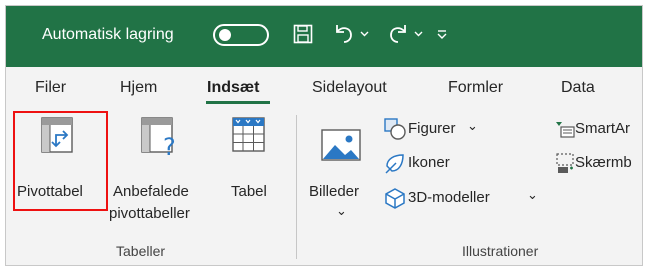 The height and width of the screenshot is (269, 647). Describe the element at coordinates (149, 213) in the screenshot. I see `recommended-label-line2: pivottabeller` at that location.